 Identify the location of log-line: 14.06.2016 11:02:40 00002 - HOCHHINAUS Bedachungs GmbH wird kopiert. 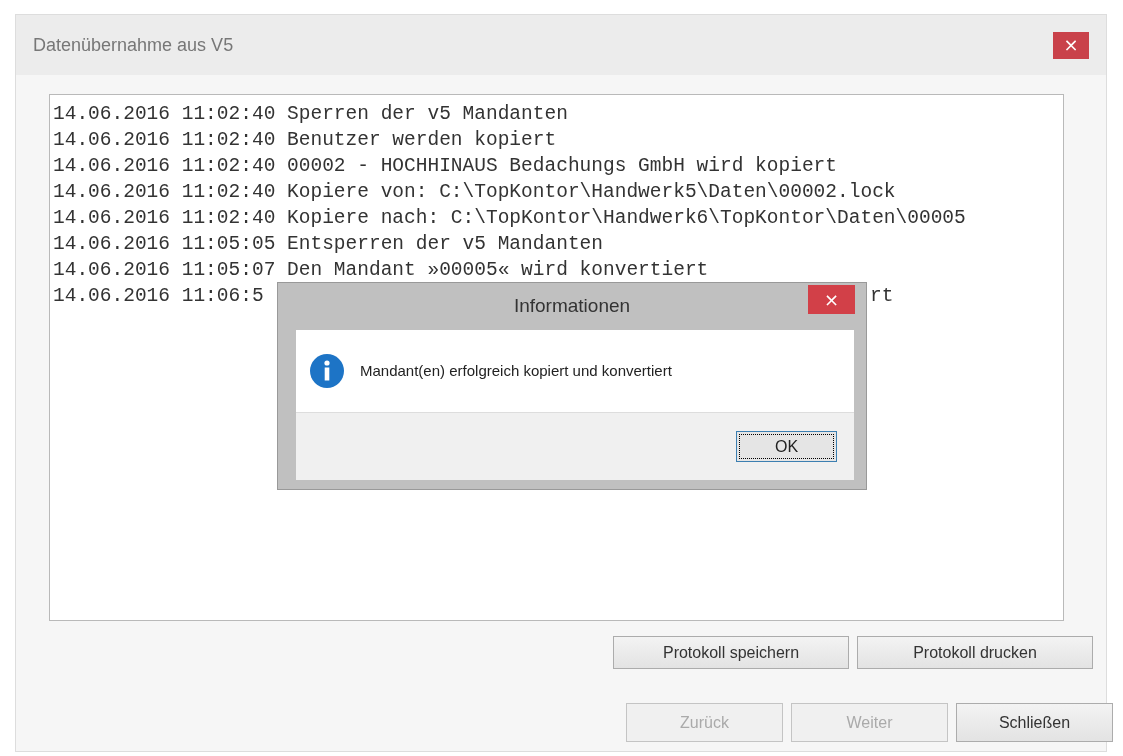
(445, 166).